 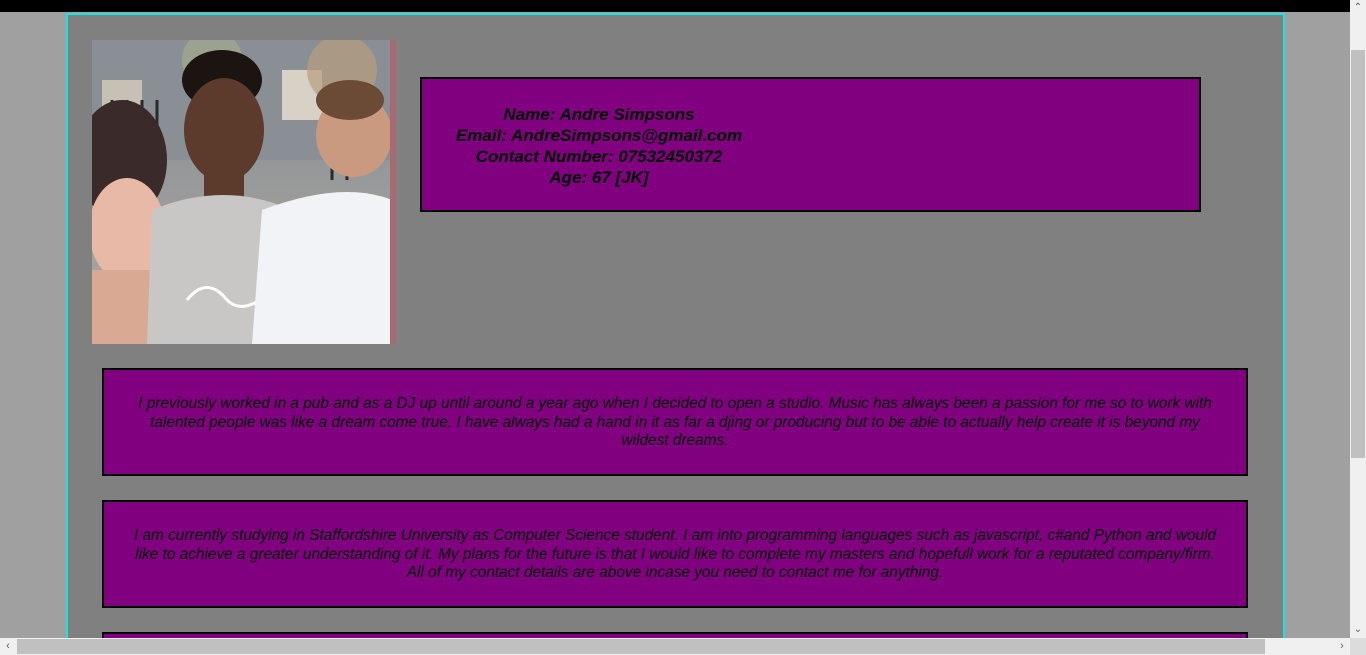 What do you see at coordinates (675, 6) in the screenshot?
I see `top-bar` at bounding box center [675, 6].